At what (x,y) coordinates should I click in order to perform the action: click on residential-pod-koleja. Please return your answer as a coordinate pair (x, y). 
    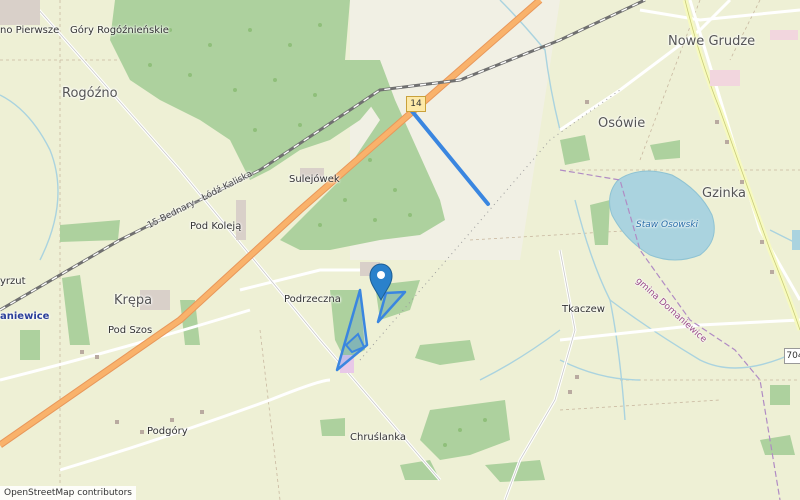
    Looking at the image, I should click on (241, 220).